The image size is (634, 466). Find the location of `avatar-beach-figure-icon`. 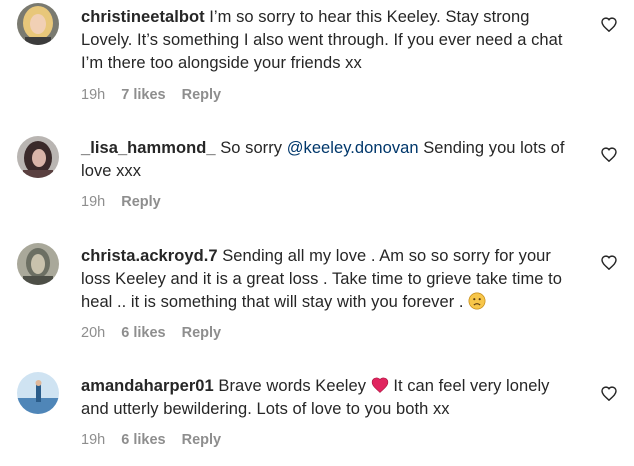

avatar-beach-figure-icon is located at coordinates (38, 393).